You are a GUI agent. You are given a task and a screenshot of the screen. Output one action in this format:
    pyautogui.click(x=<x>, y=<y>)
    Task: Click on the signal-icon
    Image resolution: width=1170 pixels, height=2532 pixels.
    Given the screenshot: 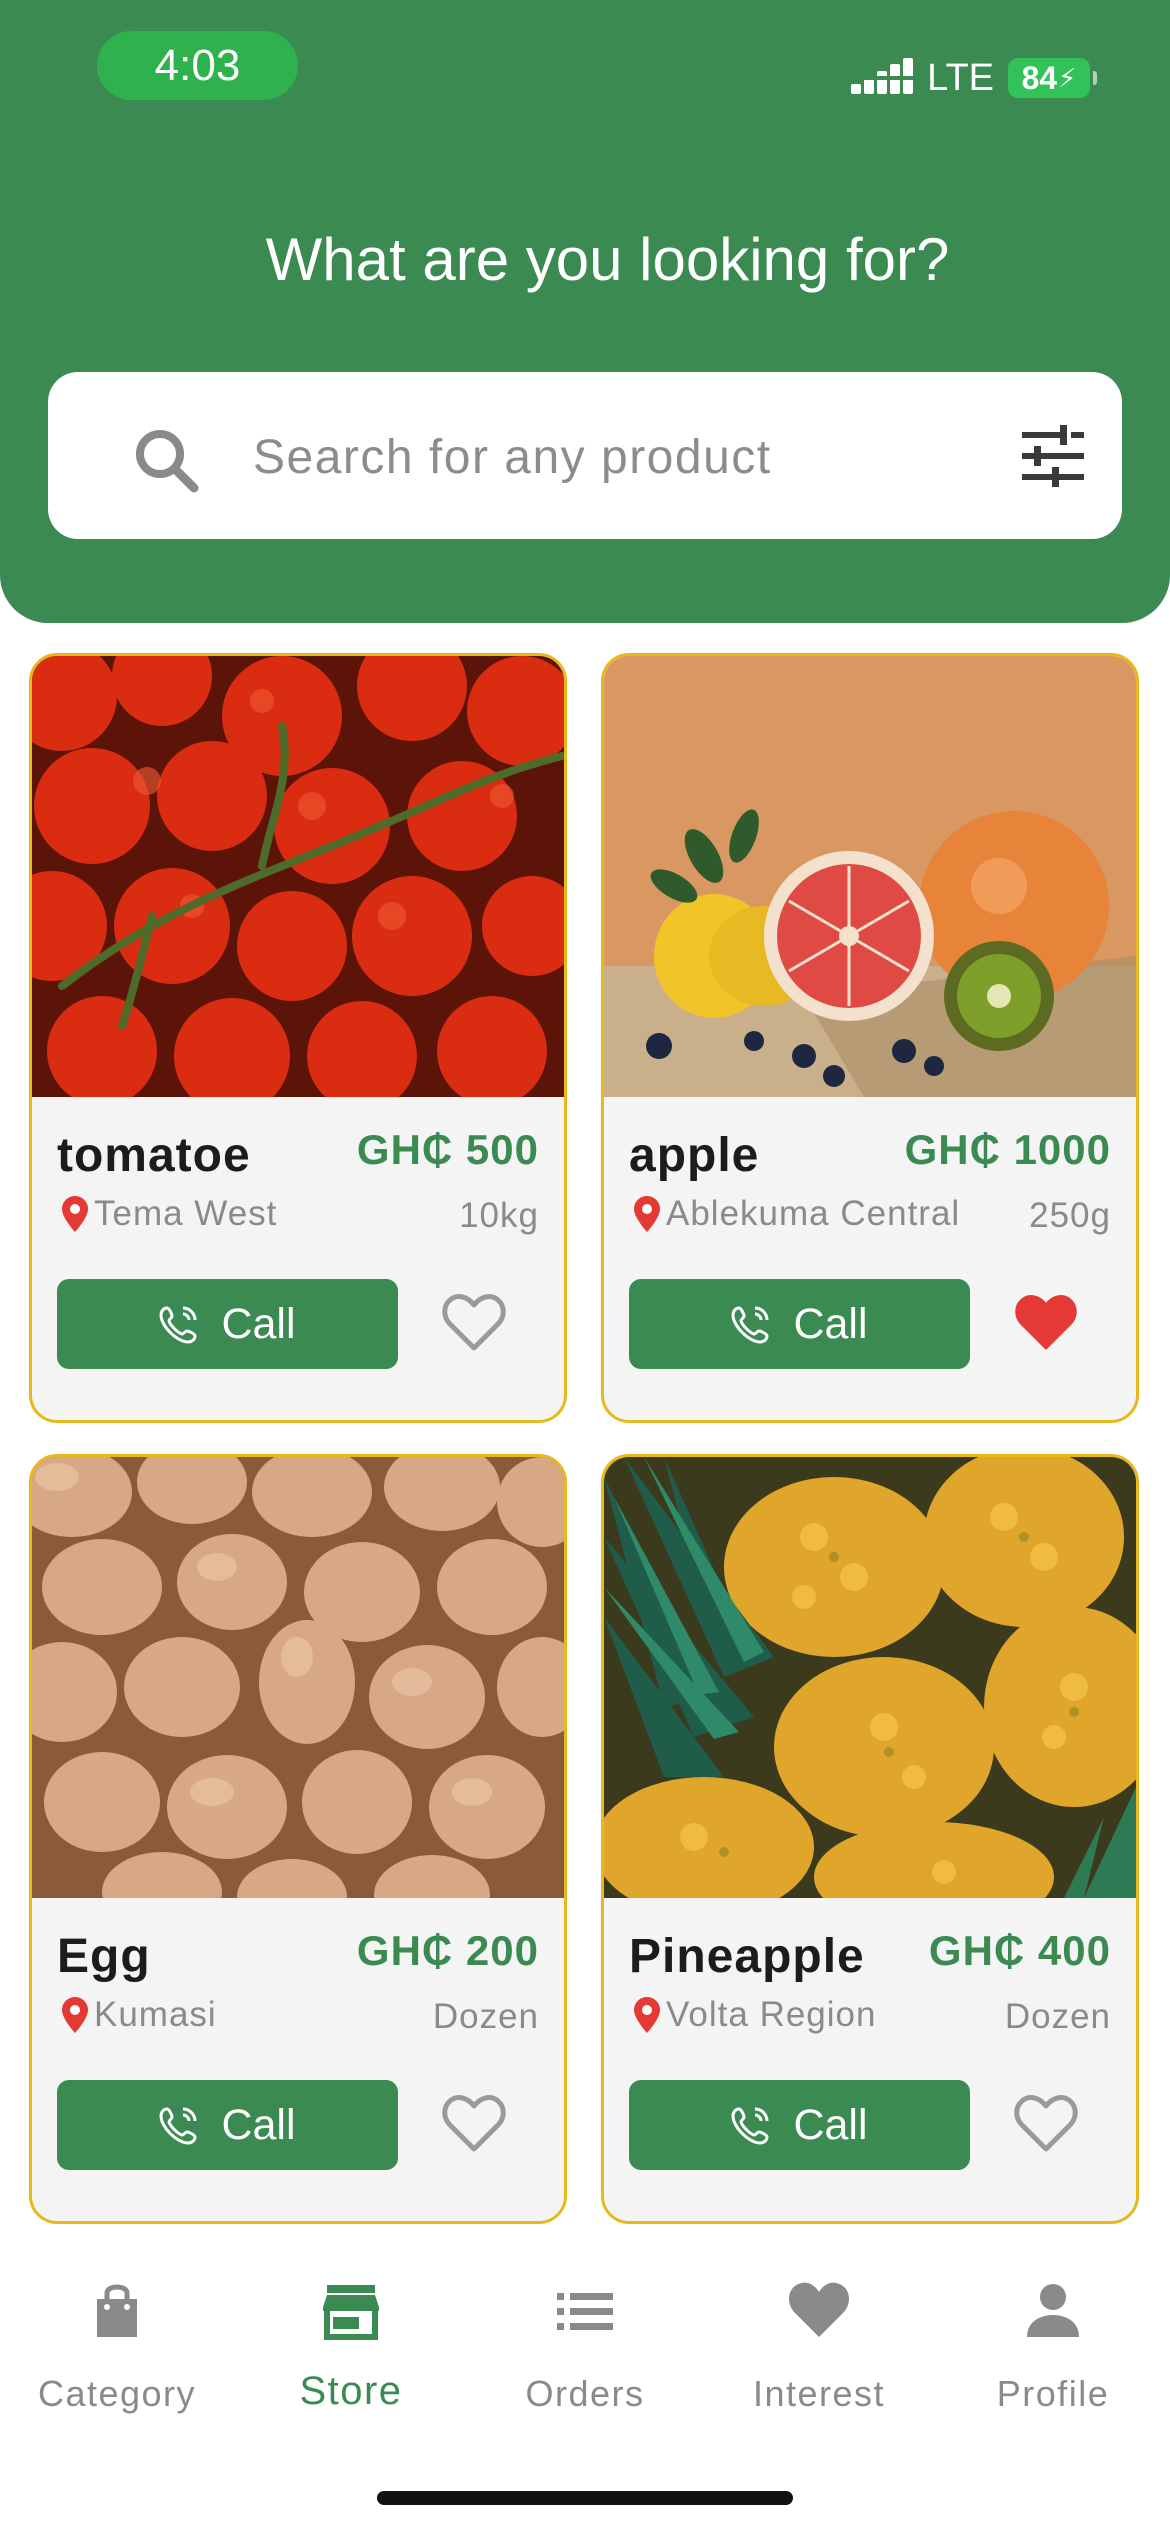 What is the action you would take?
    pyautogui.click(x=882, y=76)
    